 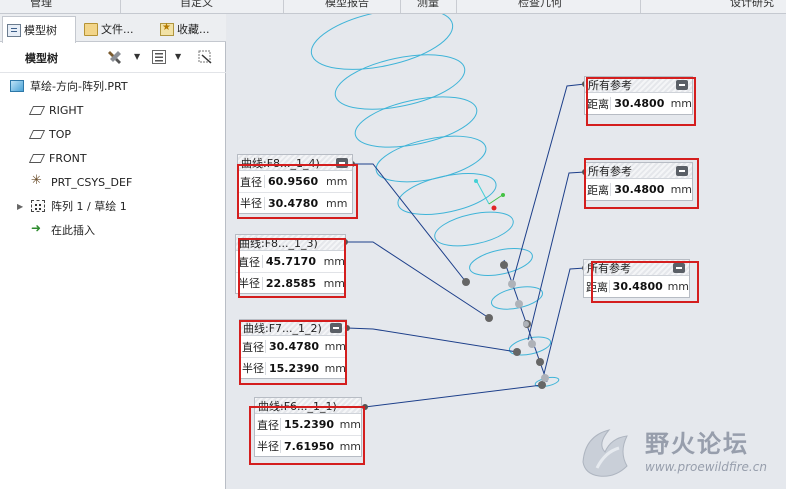 I want to click on model-tree-toolbar: 模型树 ▼ ▼, so click(x=113, y=58).